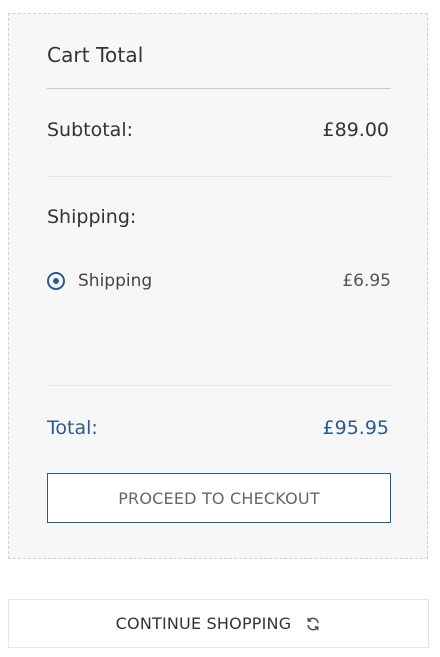  I want to click on radio-selected-dot, so click(56, 281).